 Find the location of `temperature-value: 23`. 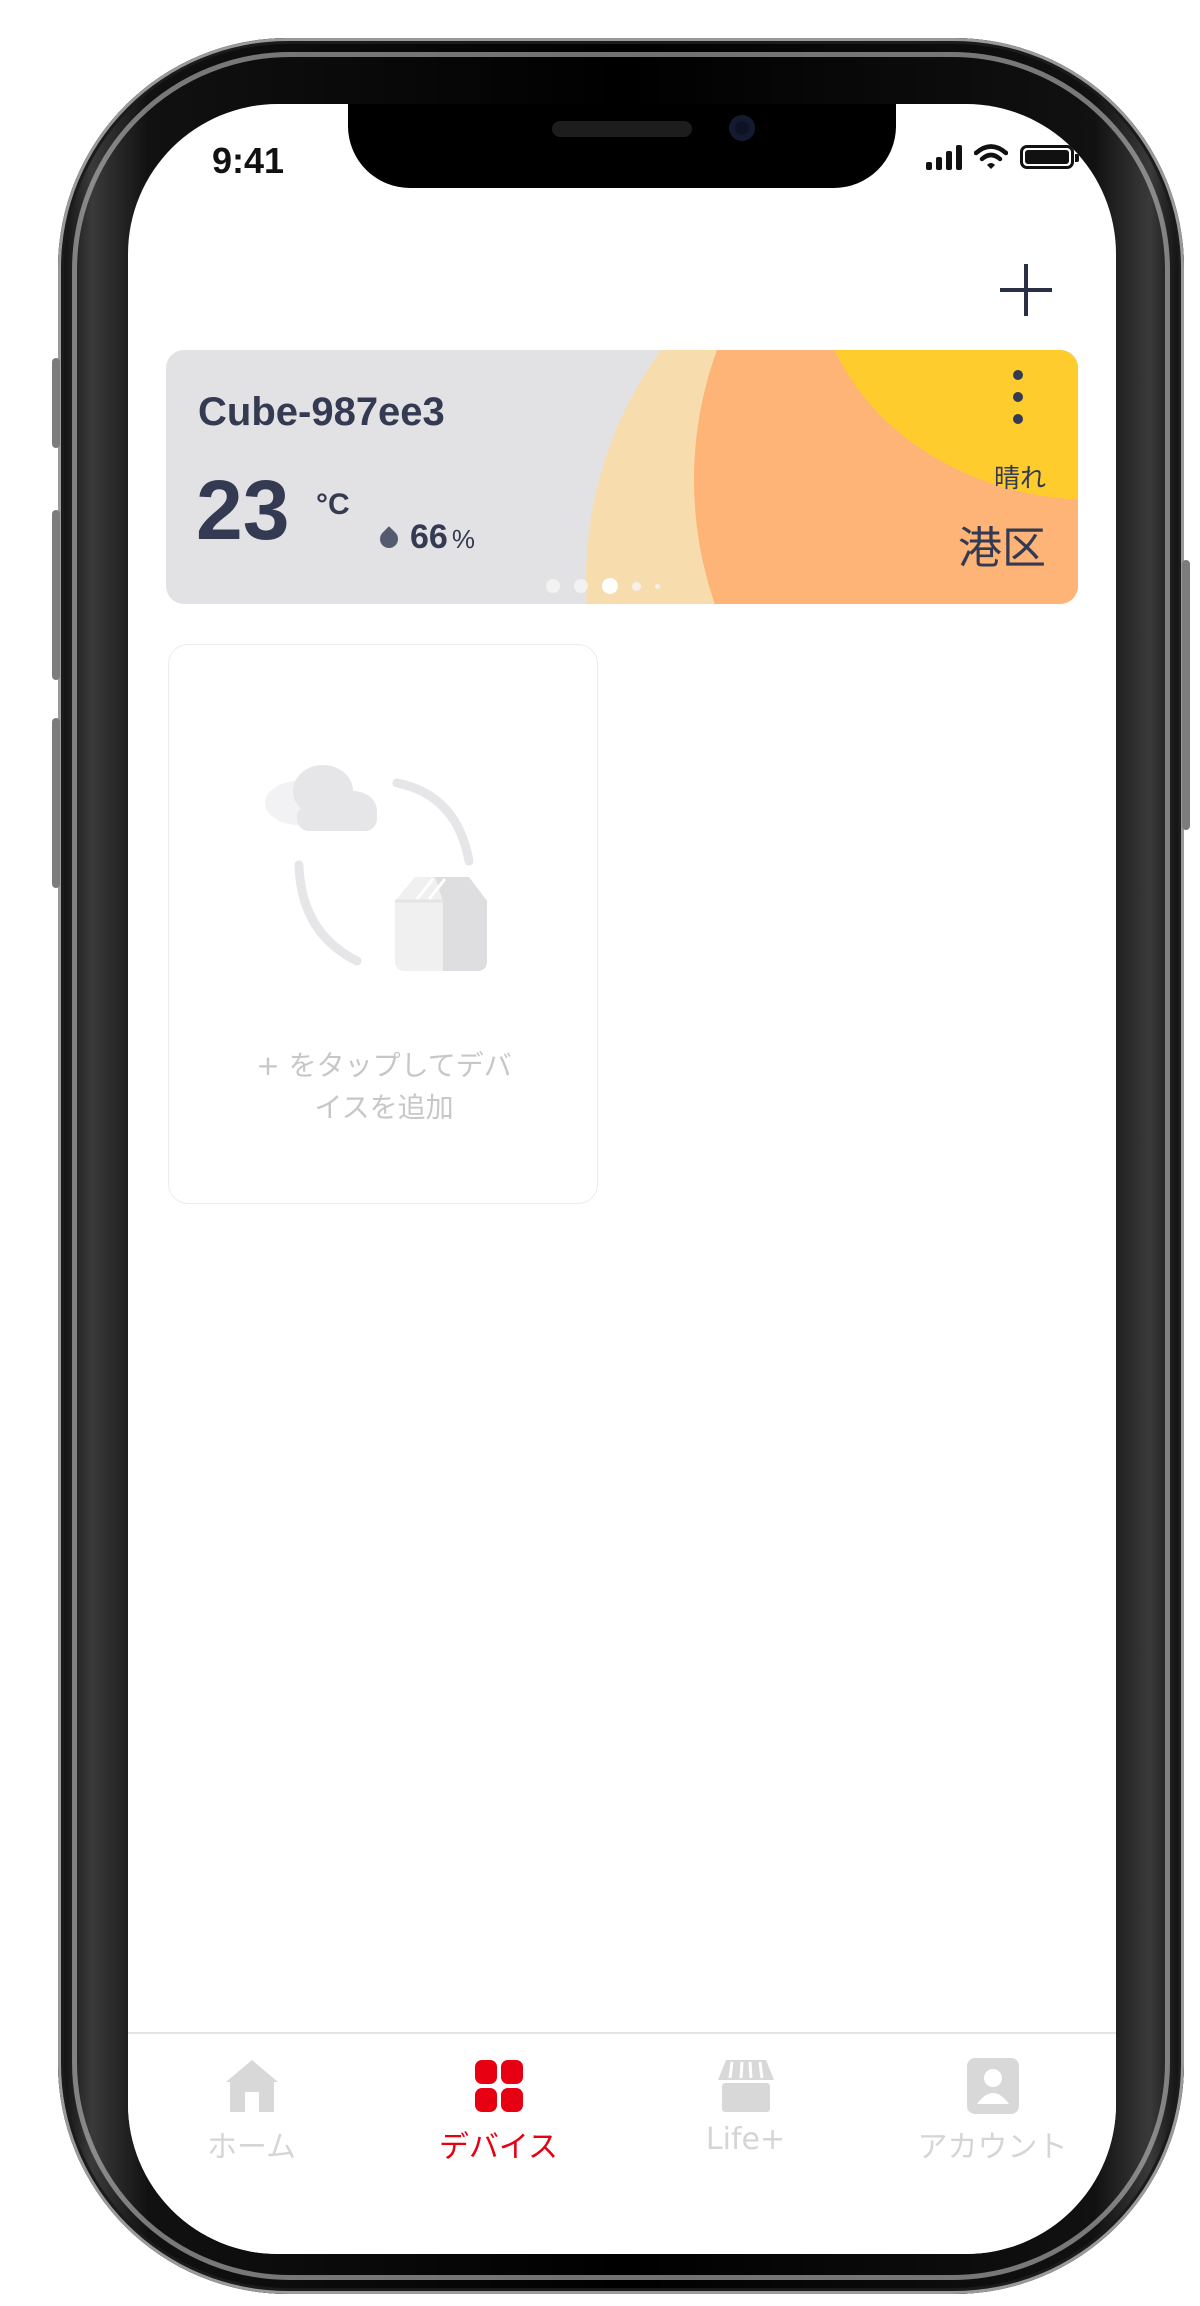

temperature-value: 23 is located at coordinates (243, 510).